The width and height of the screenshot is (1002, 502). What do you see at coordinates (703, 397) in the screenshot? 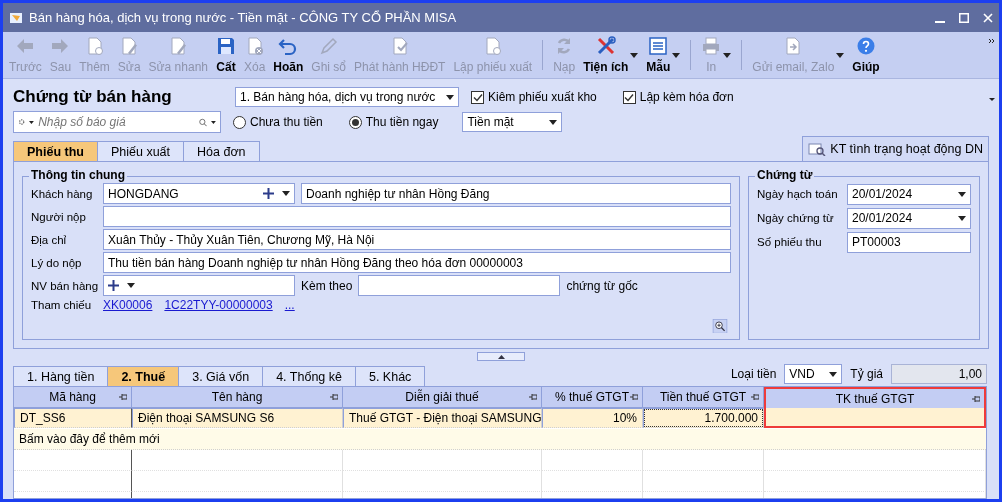
I see `column-header: Tiền thuế GTGT` at bounding box center [703, 397].